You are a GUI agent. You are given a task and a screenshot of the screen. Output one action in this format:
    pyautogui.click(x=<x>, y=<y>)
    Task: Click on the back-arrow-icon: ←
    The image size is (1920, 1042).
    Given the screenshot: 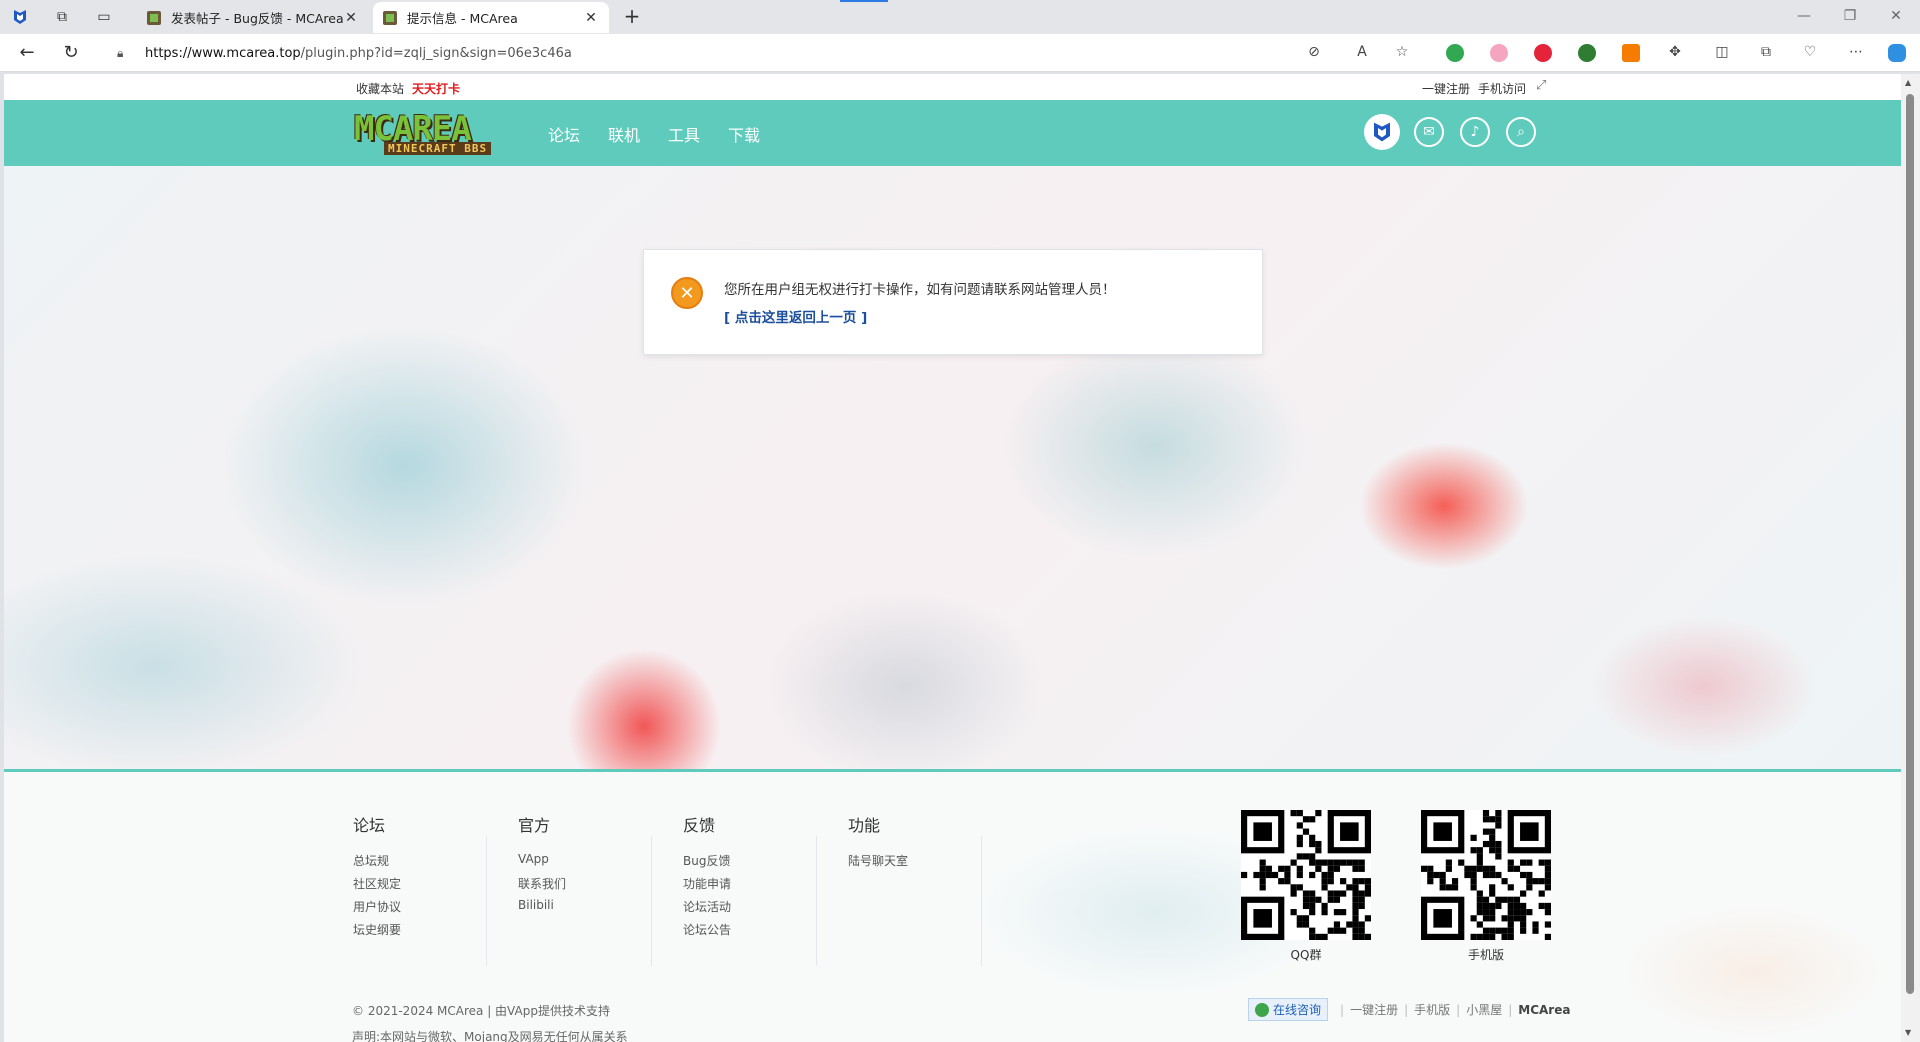 What is the action you would take?
    pyautogui.click(x=27, y=53)
    